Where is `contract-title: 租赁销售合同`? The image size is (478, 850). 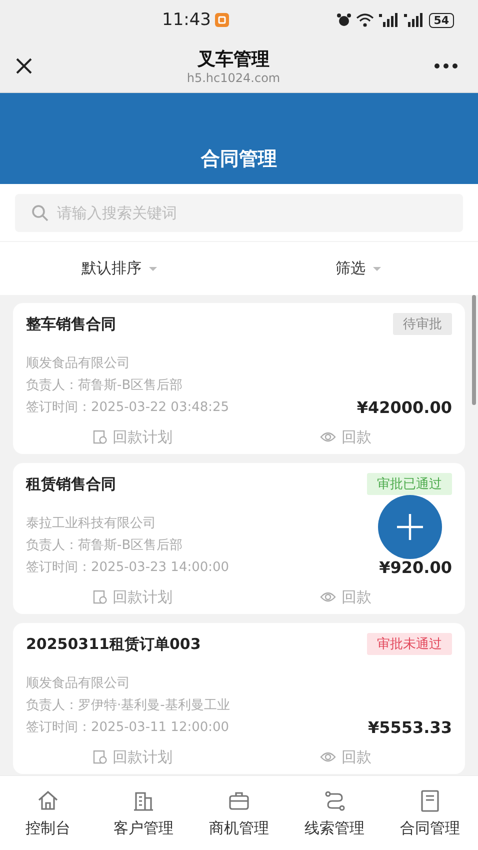 contract-title: 租赁销售合同 is located at coordinates (71, 484).